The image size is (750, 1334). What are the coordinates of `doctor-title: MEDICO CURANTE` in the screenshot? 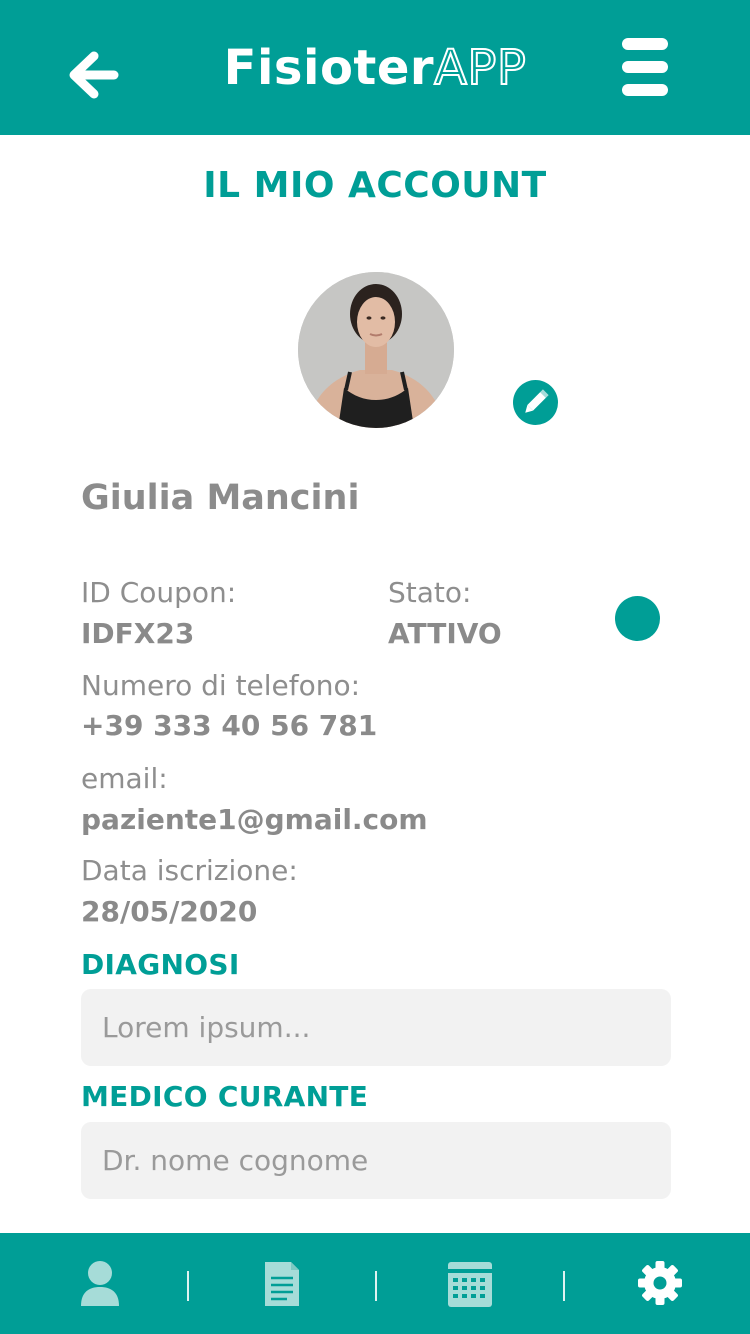 It's located at (225, 1096).